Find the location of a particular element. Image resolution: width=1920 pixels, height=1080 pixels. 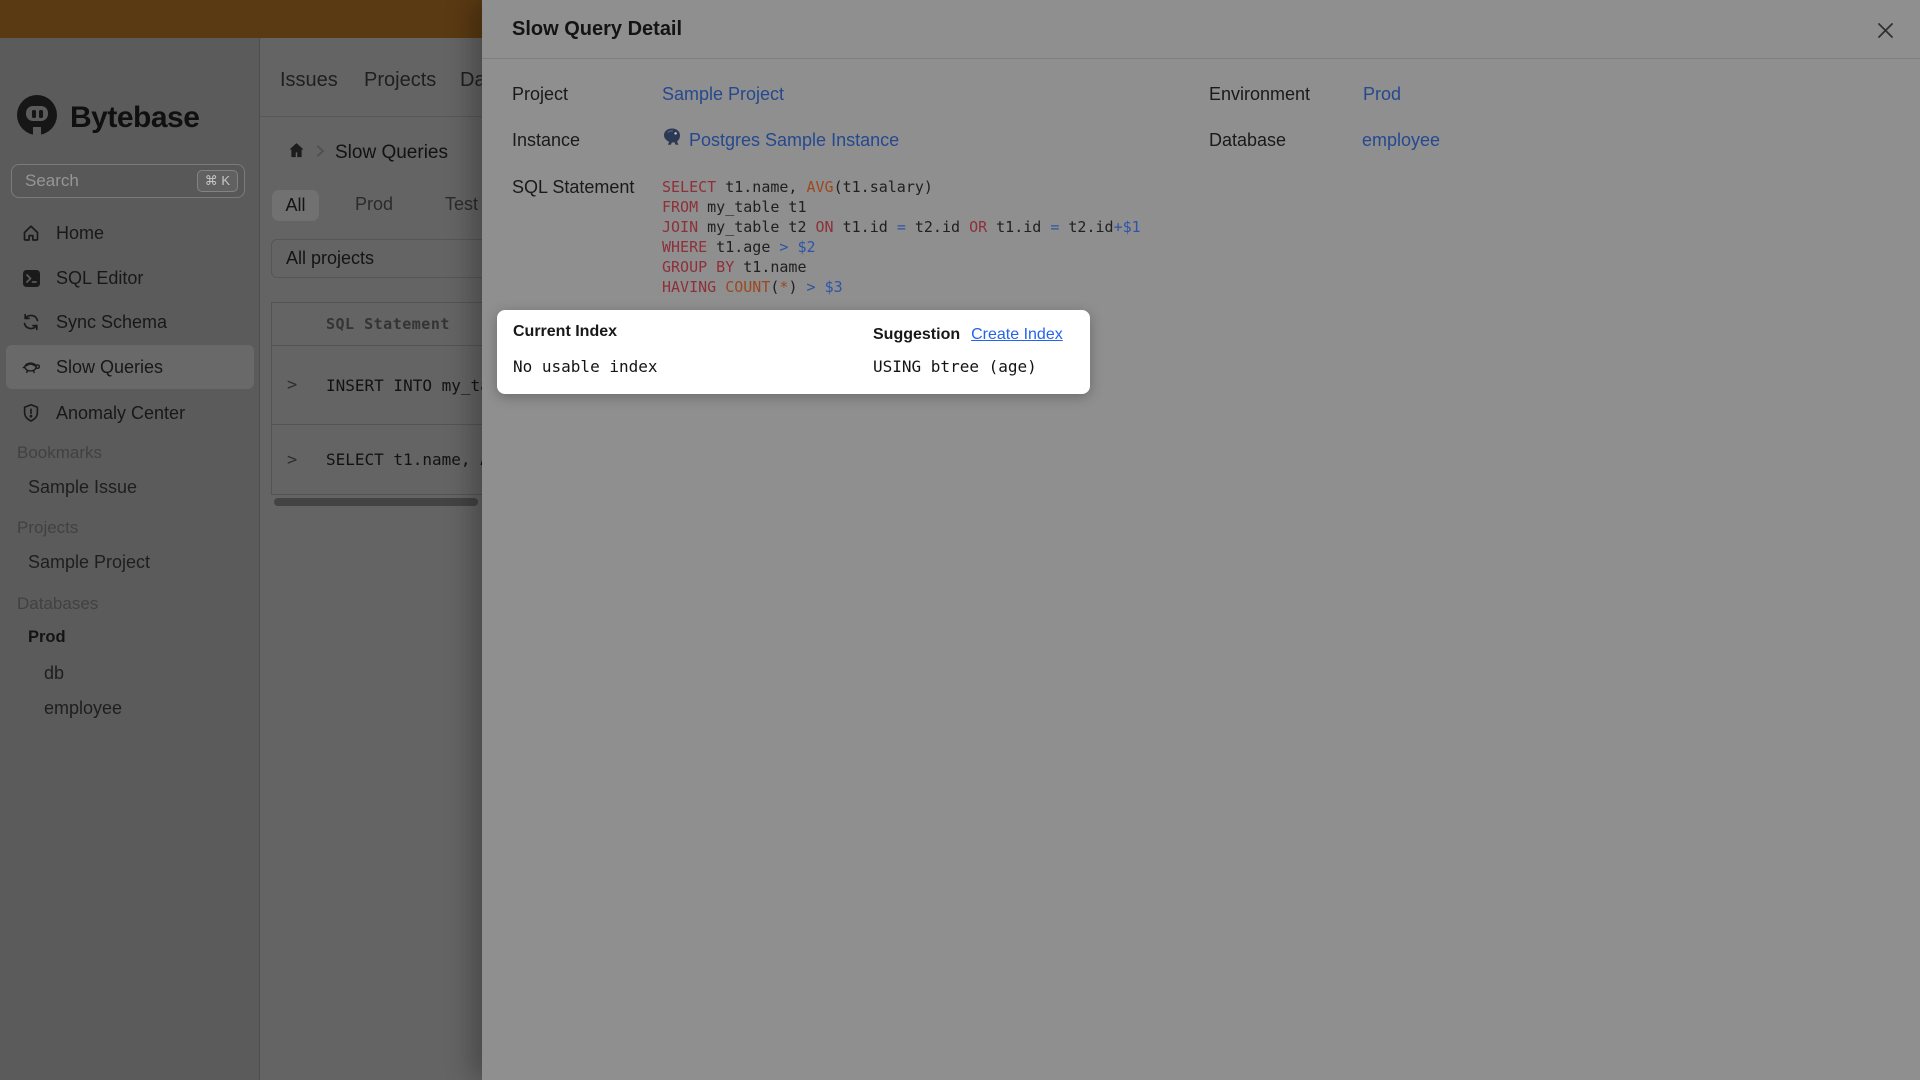

field-value-environment-link: Prod is located at coordinates (1382, 94).